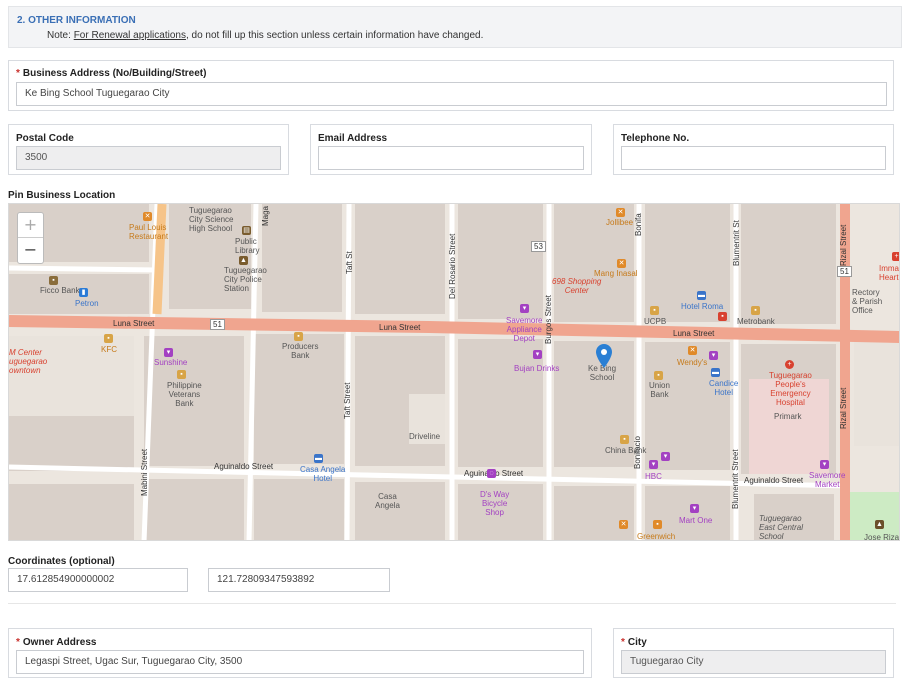  What do you see at coordinates (247, 246) in the screenshot?
I see `label-public-library: Public Library` at bounding box center [247, 246].